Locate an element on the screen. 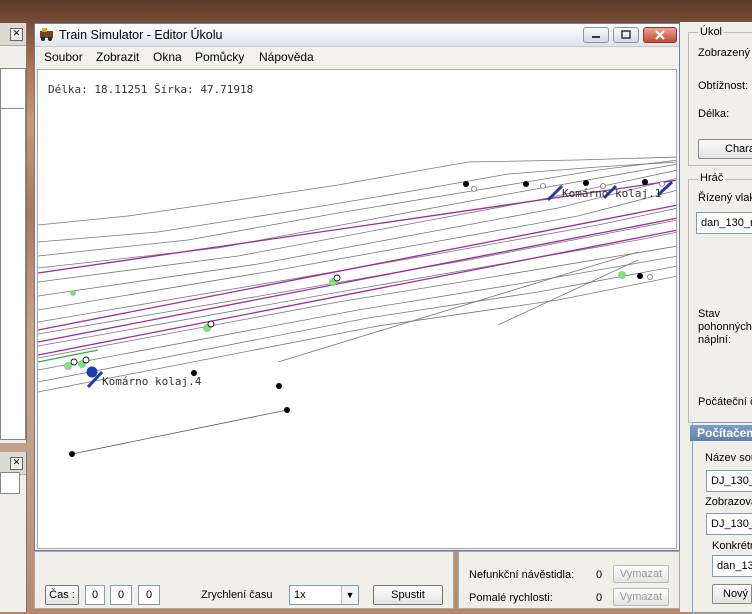 The height and width of the screenshot is (614, 752). menu-zobrazit: Zobrazit is located at coordinates (117, 57).